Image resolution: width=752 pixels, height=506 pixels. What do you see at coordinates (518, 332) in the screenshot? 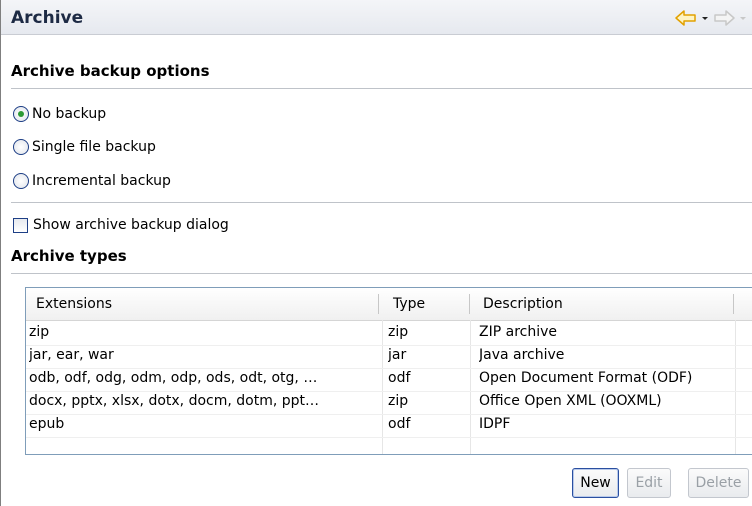
I see `cell-description: ZIP archive` at bounding box center [518, 332].